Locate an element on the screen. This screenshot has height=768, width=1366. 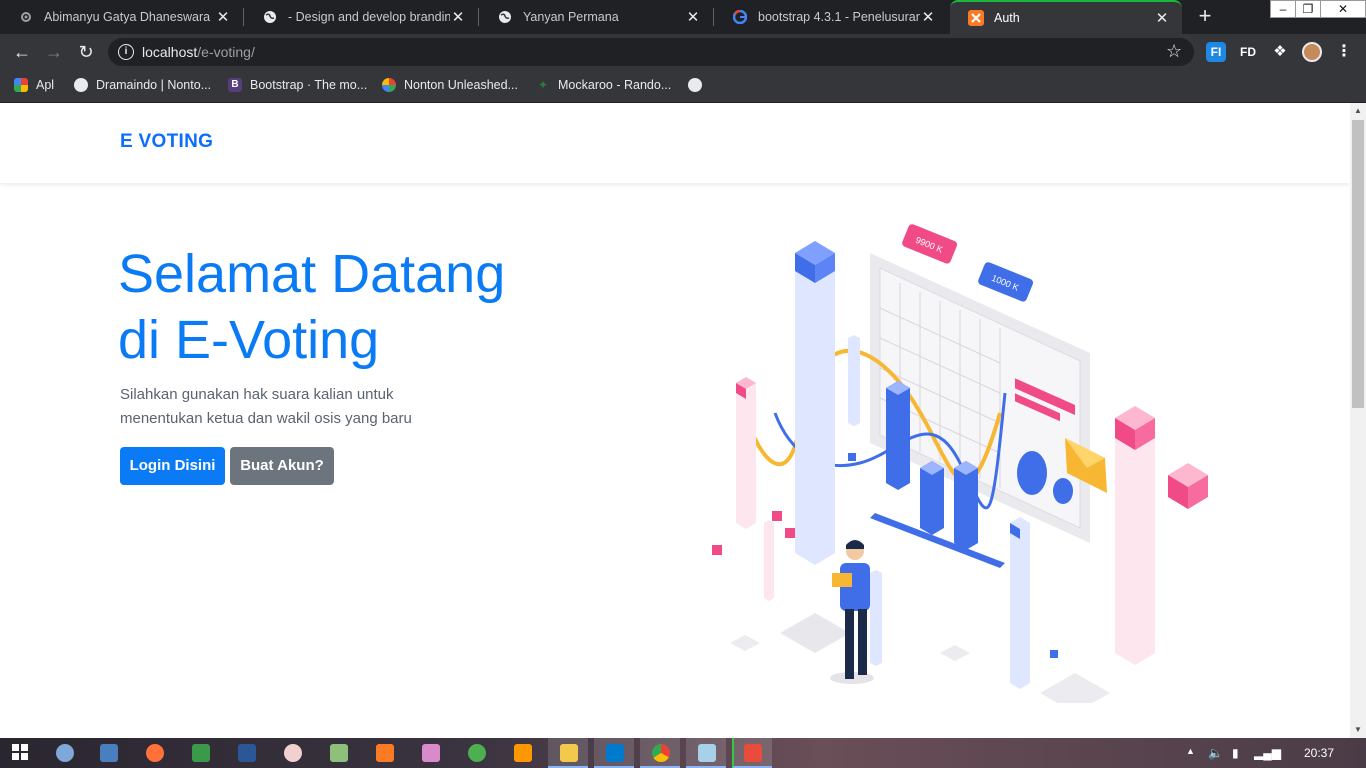
url-text: localhost/e-voting/ is located at coordinates (198, 52).